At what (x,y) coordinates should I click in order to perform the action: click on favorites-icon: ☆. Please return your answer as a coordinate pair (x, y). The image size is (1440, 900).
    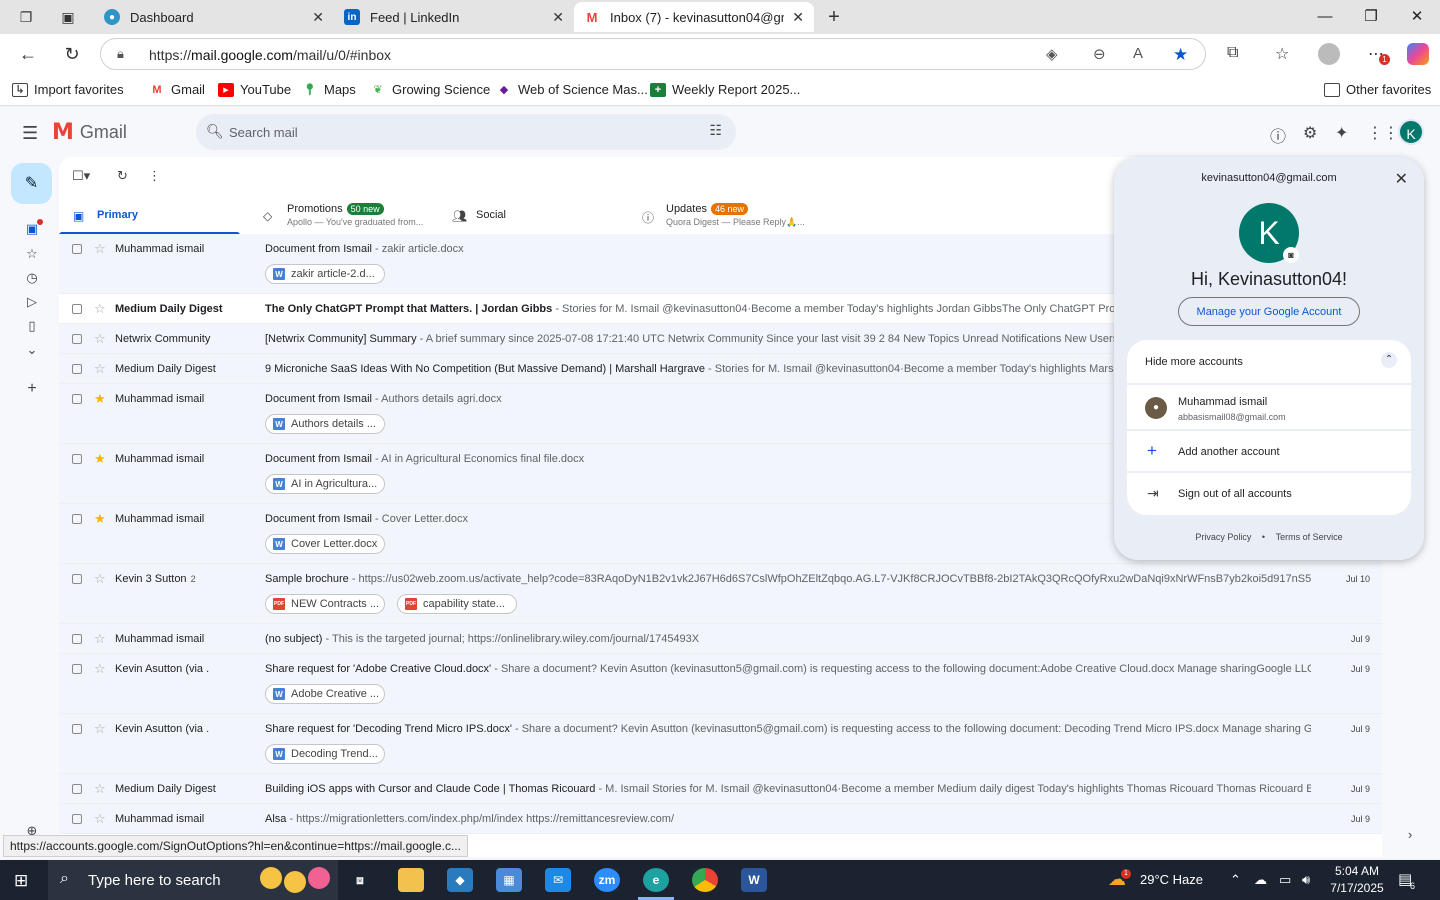
    Looking at the image, I should click on (1282, 54).